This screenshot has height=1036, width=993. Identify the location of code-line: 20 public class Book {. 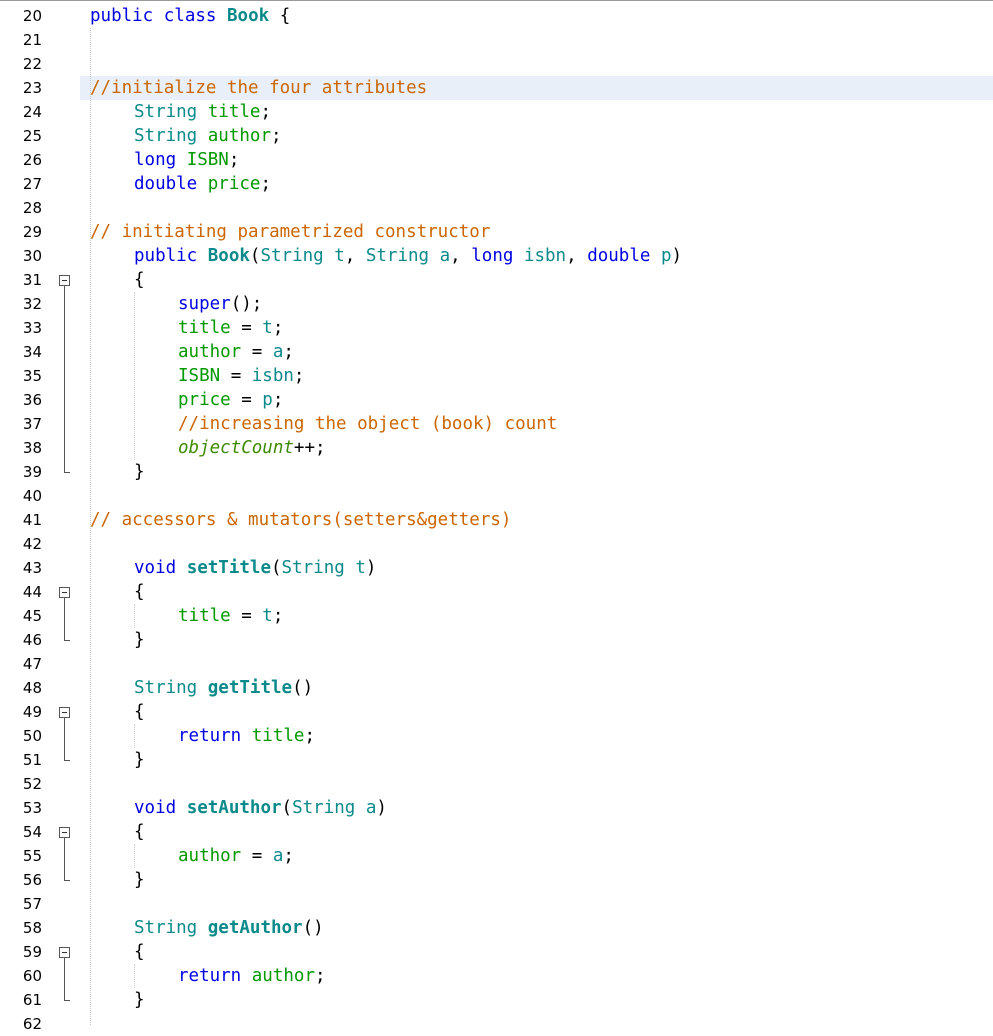
(496, 16).